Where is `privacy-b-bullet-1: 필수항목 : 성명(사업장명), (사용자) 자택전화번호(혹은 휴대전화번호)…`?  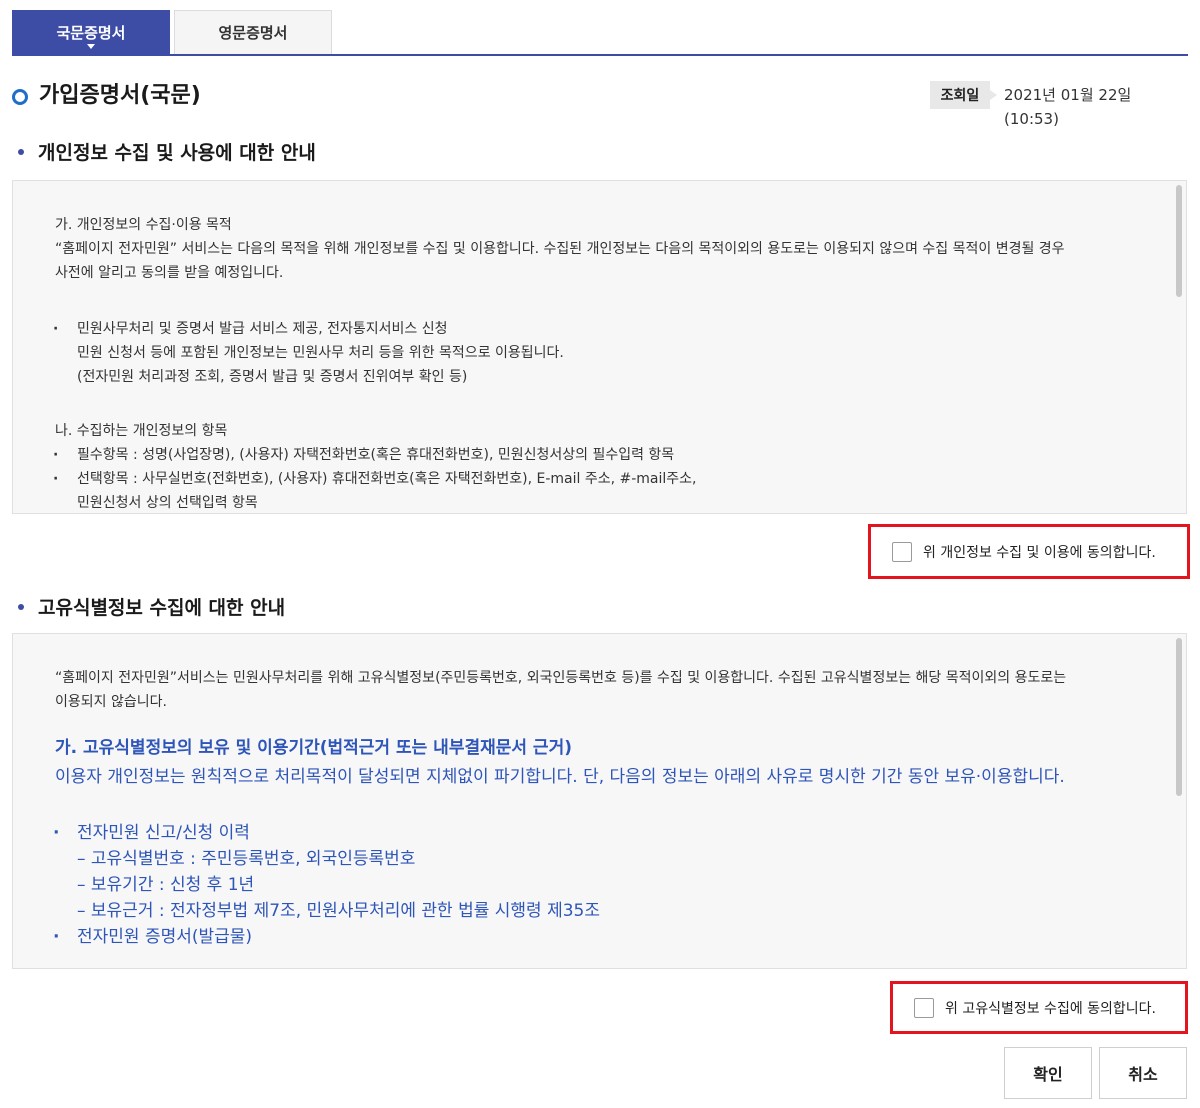
privacy-b-bullet-1: 필수항목 : 성명(사업장명), (사용자) 자택전화번호(혹은 휴대전화번호)… is located at coordinates (599, 455).